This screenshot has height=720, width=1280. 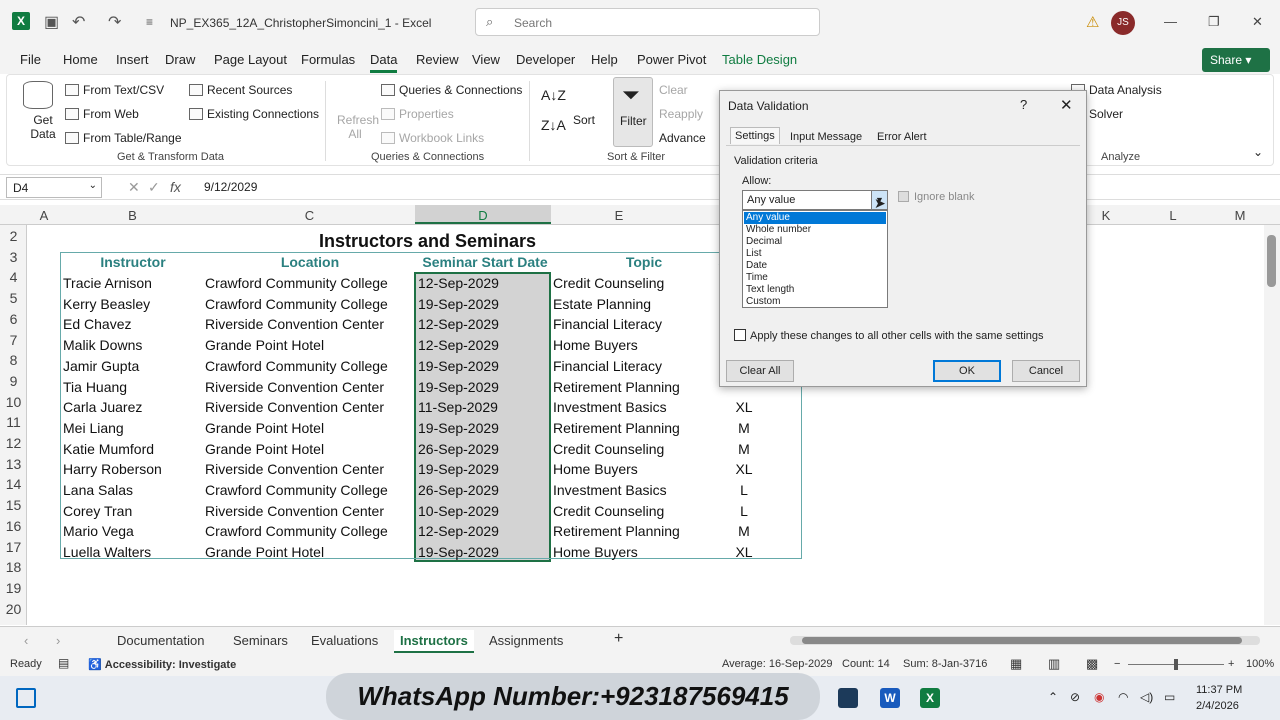 What do you see at coordinates (432, 138) in the screenshot?
I see `workbook-links-button: Workbook Links` at bounding box center [432, 138].